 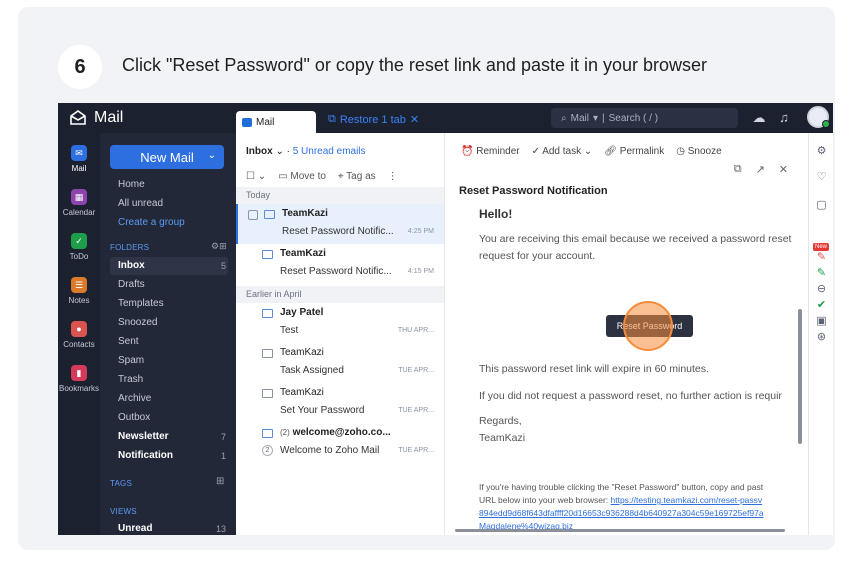 What do you see at coordinates (595, 118) in the screenshot?
I see `chevron-down-icon: ▾` at bounding box center [595, 118].